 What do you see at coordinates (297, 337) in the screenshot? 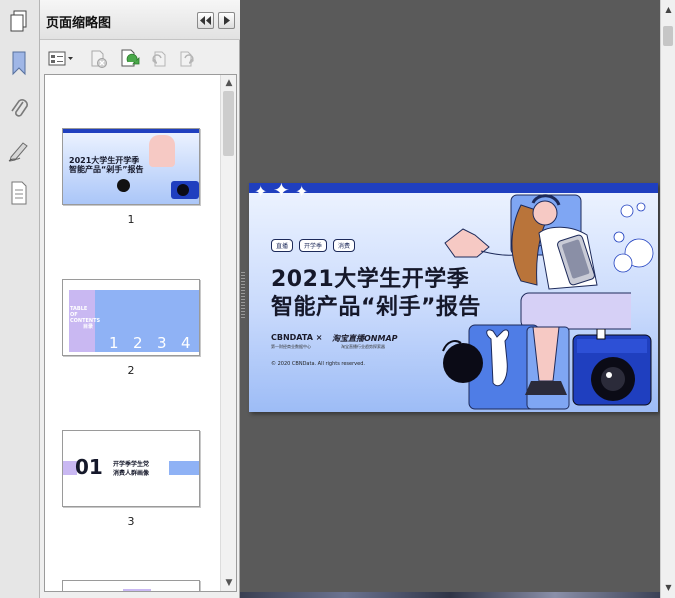
I see `cbndata-logo: CBNDATA ×` at bounding box center [297, 337].